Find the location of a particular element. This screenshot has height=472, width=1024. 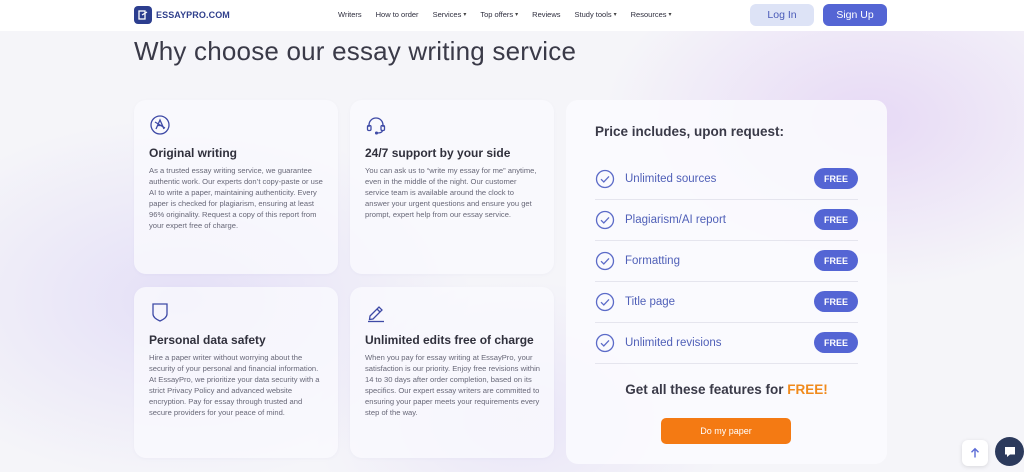

nav-label: Study tools is located at coordinates (593, 14).